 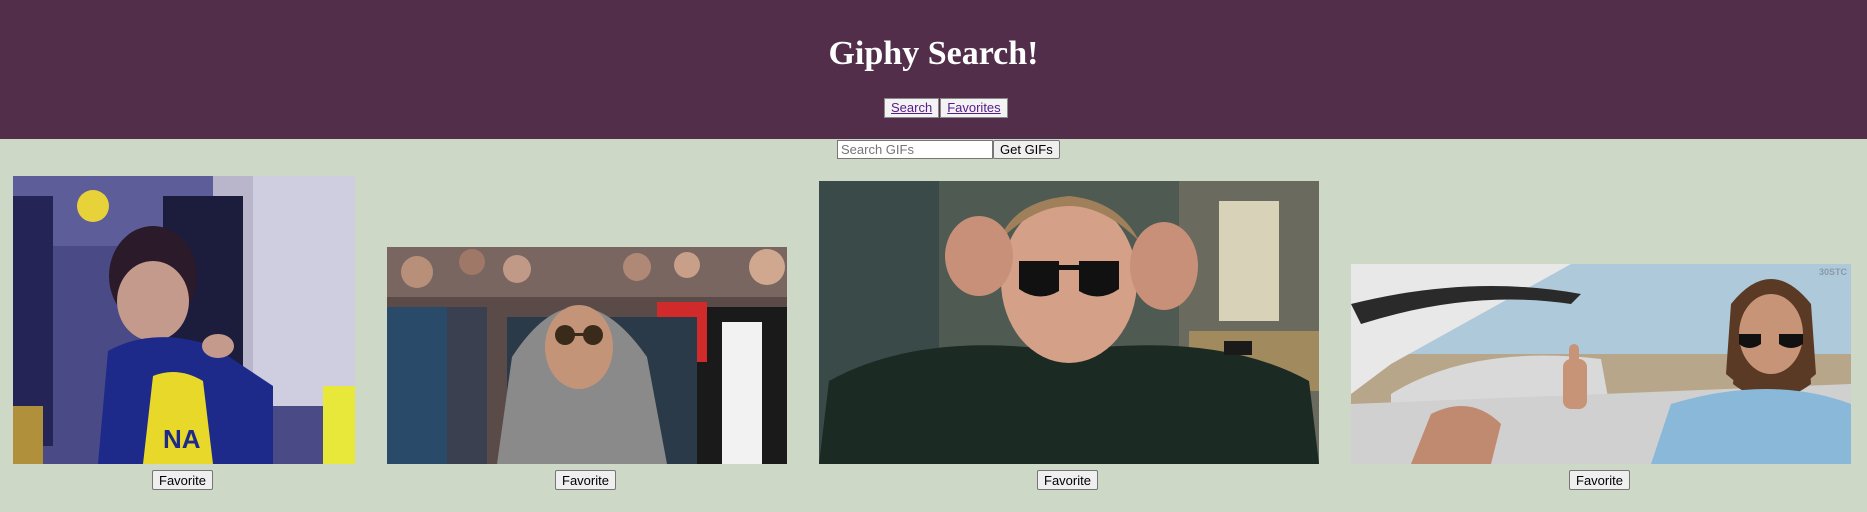 What do you see at coordinates (182, 480) in the screenshot?
I see `favorite-button-1: Favorite` at bounding box center [182, 480].